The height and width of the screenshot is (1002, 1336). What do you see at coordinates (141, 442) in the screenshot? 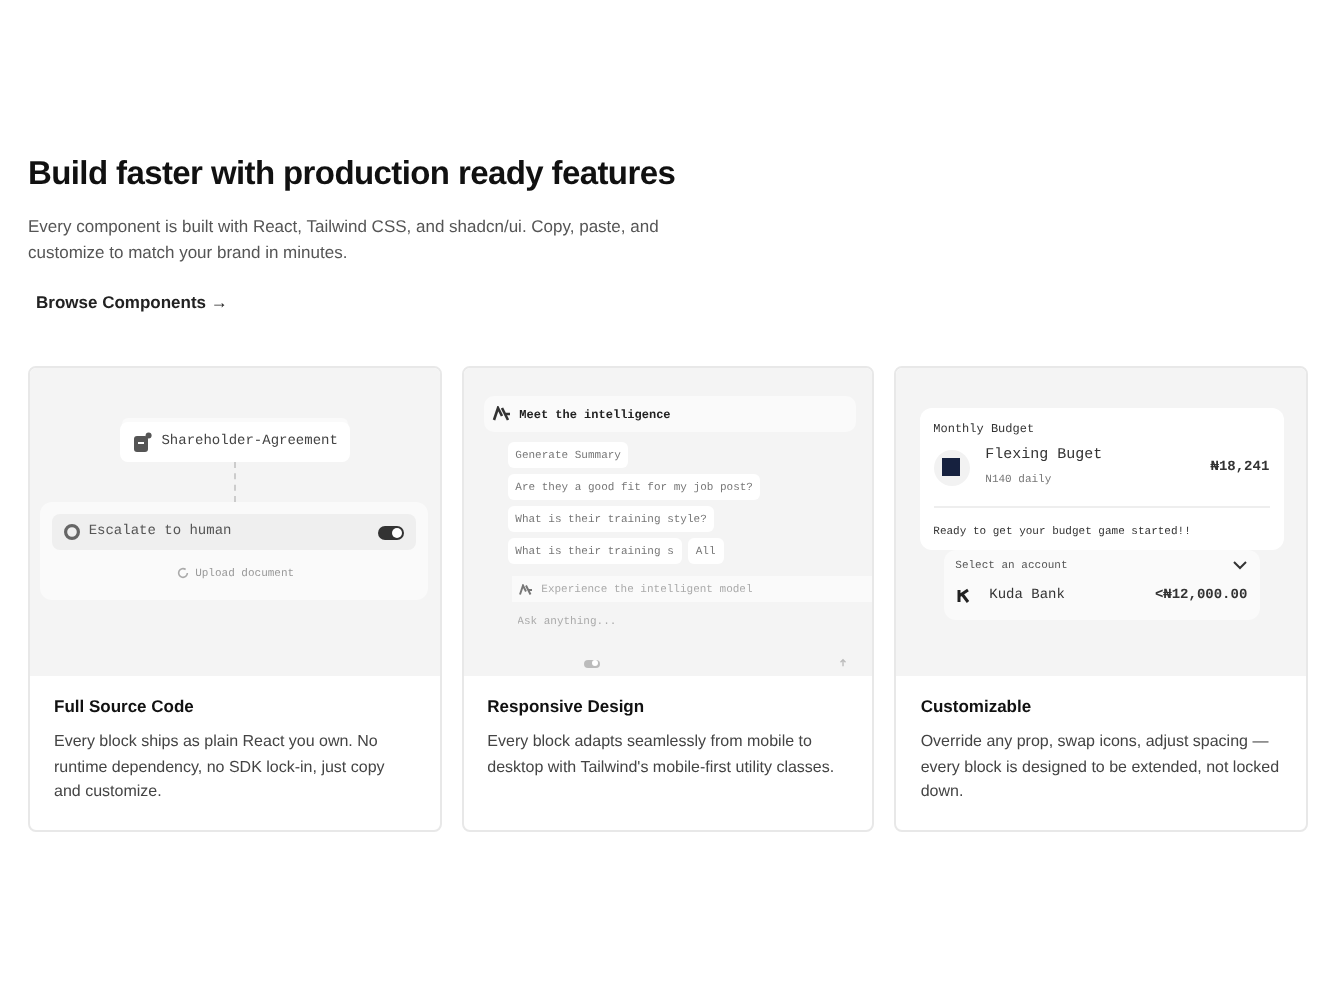
I see `document-icon` at bounding box center [141, 442].